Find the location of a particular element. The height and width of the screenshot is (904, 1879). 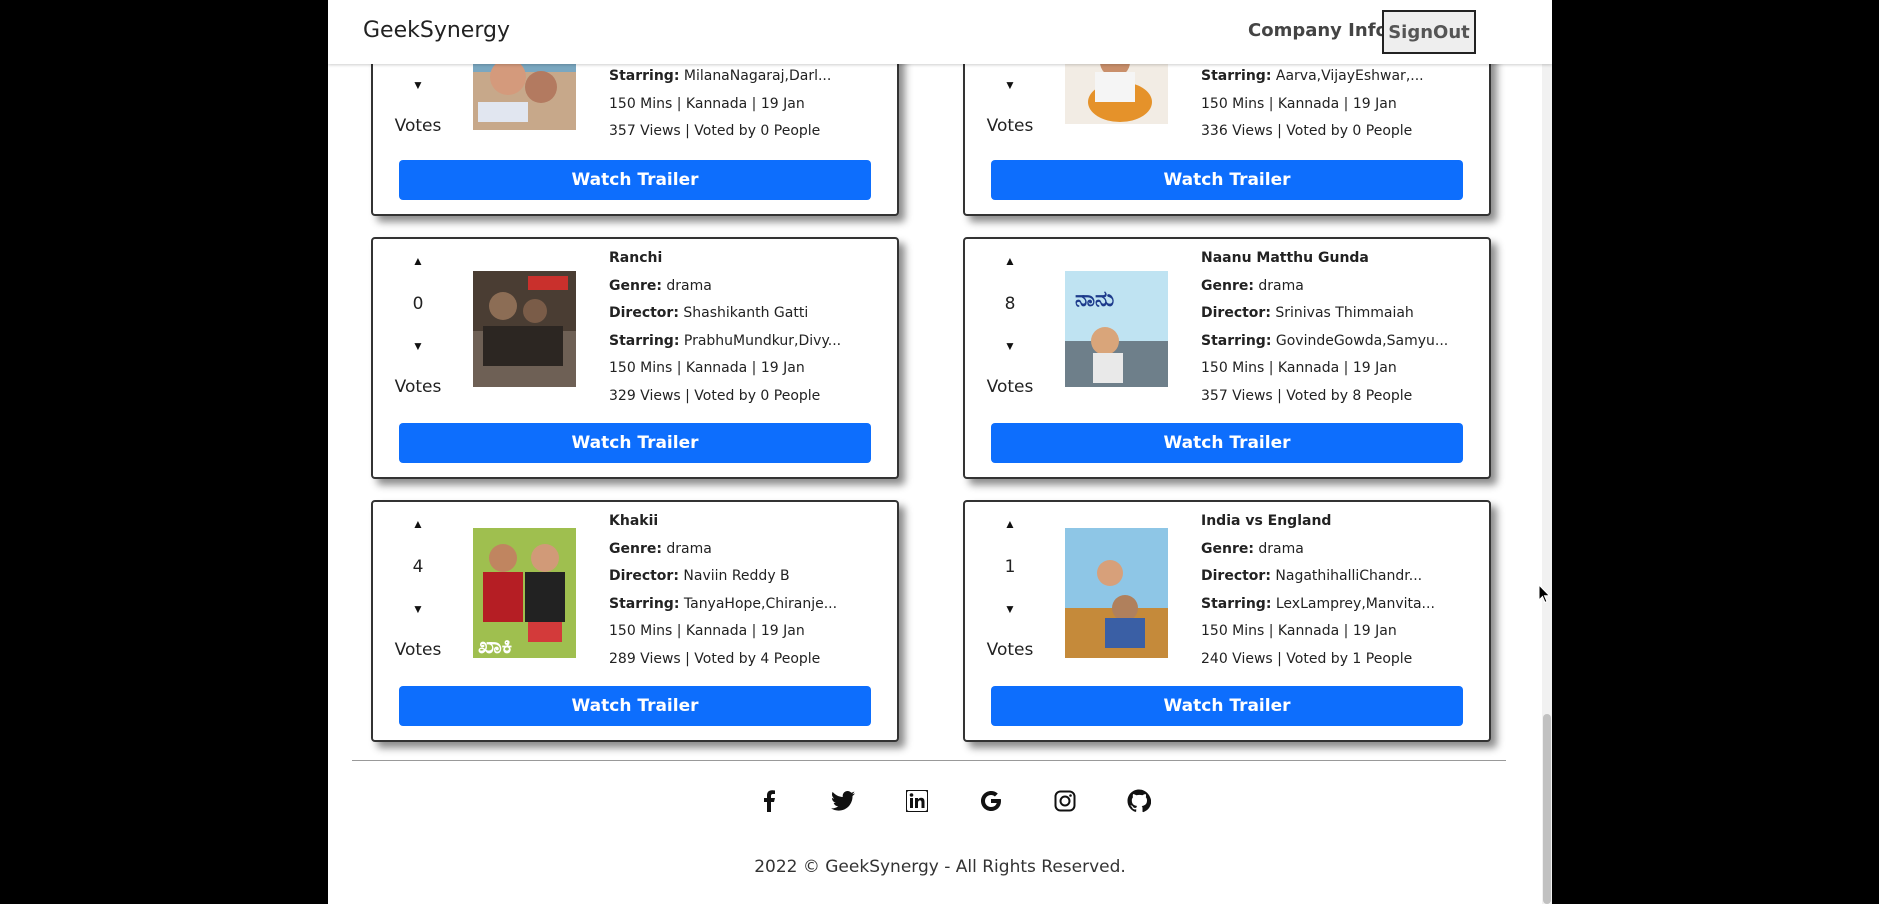

svg-text: ಖಾಕಿ is located at coordinates (495, 646).